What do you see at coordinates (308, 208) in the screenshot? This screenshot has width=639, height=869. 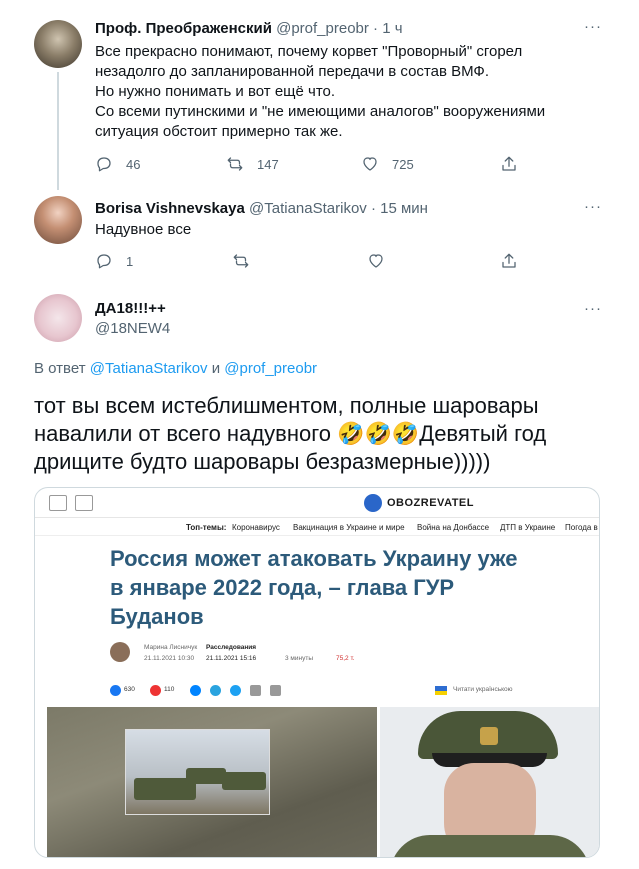 I see `user-handle: @TatianaStarikov` at bounding box center [308, 208].